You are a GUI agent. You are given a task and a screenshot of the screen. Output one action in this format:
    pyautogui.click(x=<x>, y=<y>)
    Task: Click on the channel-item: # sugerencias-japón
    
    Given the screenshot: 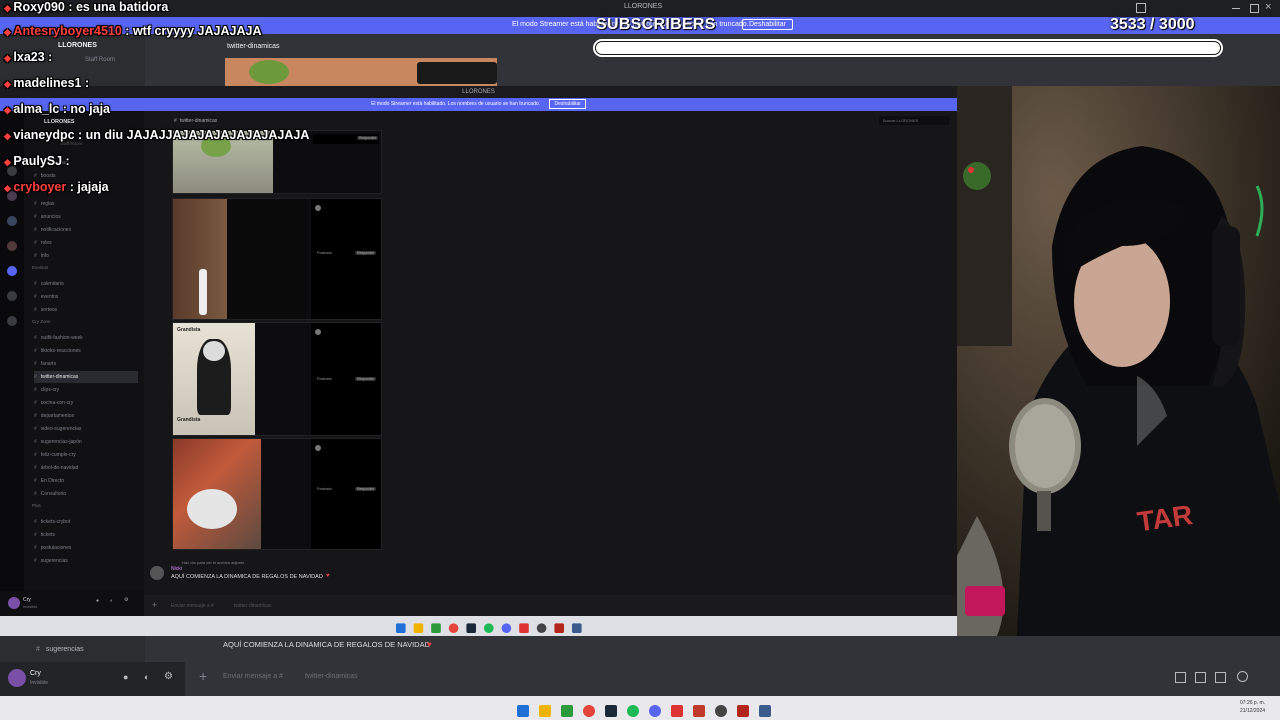 What is the action you would take?
    pyautogui.click(x=58, y=442)
    